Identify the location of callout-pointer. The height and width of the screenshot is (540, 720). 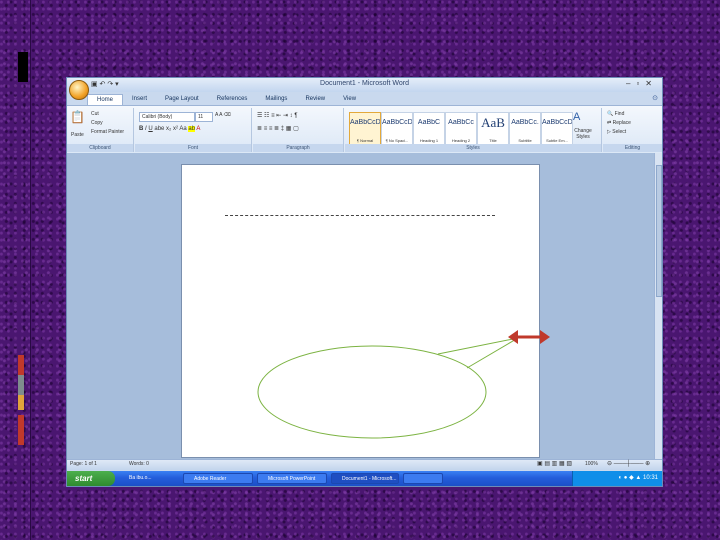
(478, 353).